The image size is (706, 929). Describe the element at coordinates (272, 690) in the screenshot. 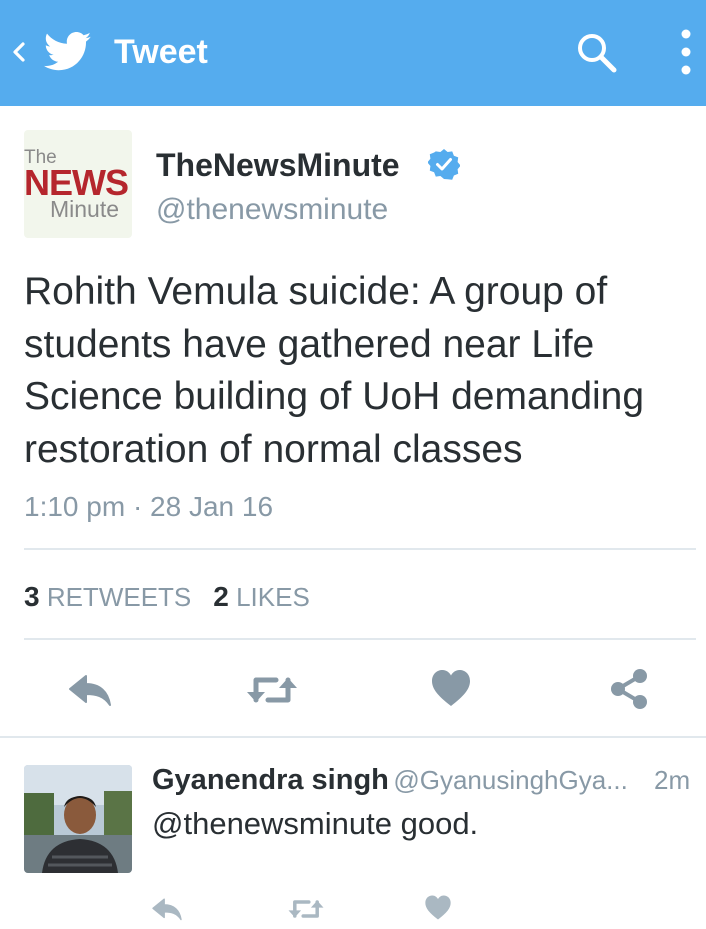

I see `retweet-icon` at that location.